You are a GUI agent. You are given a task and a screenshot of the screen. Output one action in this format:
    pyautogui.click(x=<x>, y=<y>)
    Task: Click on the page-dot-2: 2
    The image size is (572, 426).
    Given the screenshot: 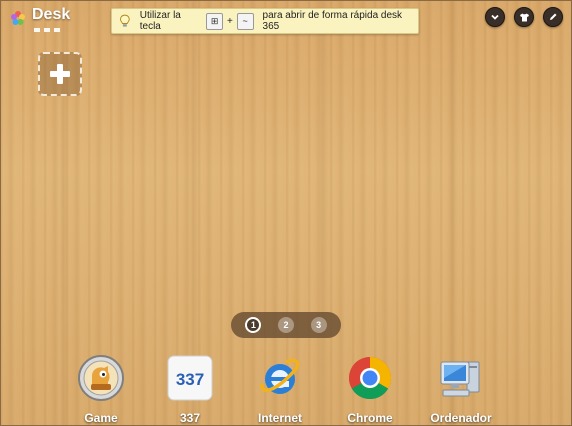 What is the action you would take?
    pyautogui.click(x=285, y=325)
    